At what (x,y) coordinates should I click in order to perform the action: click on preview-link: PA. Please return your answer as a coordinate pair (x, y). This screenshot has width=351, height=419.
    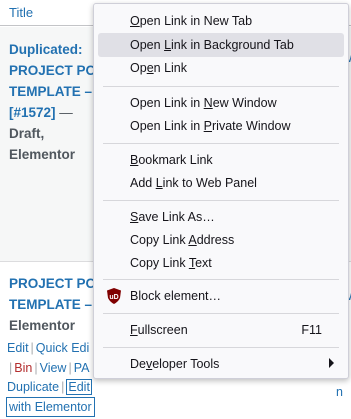
    Looking at the image, I should click on (82, 368).